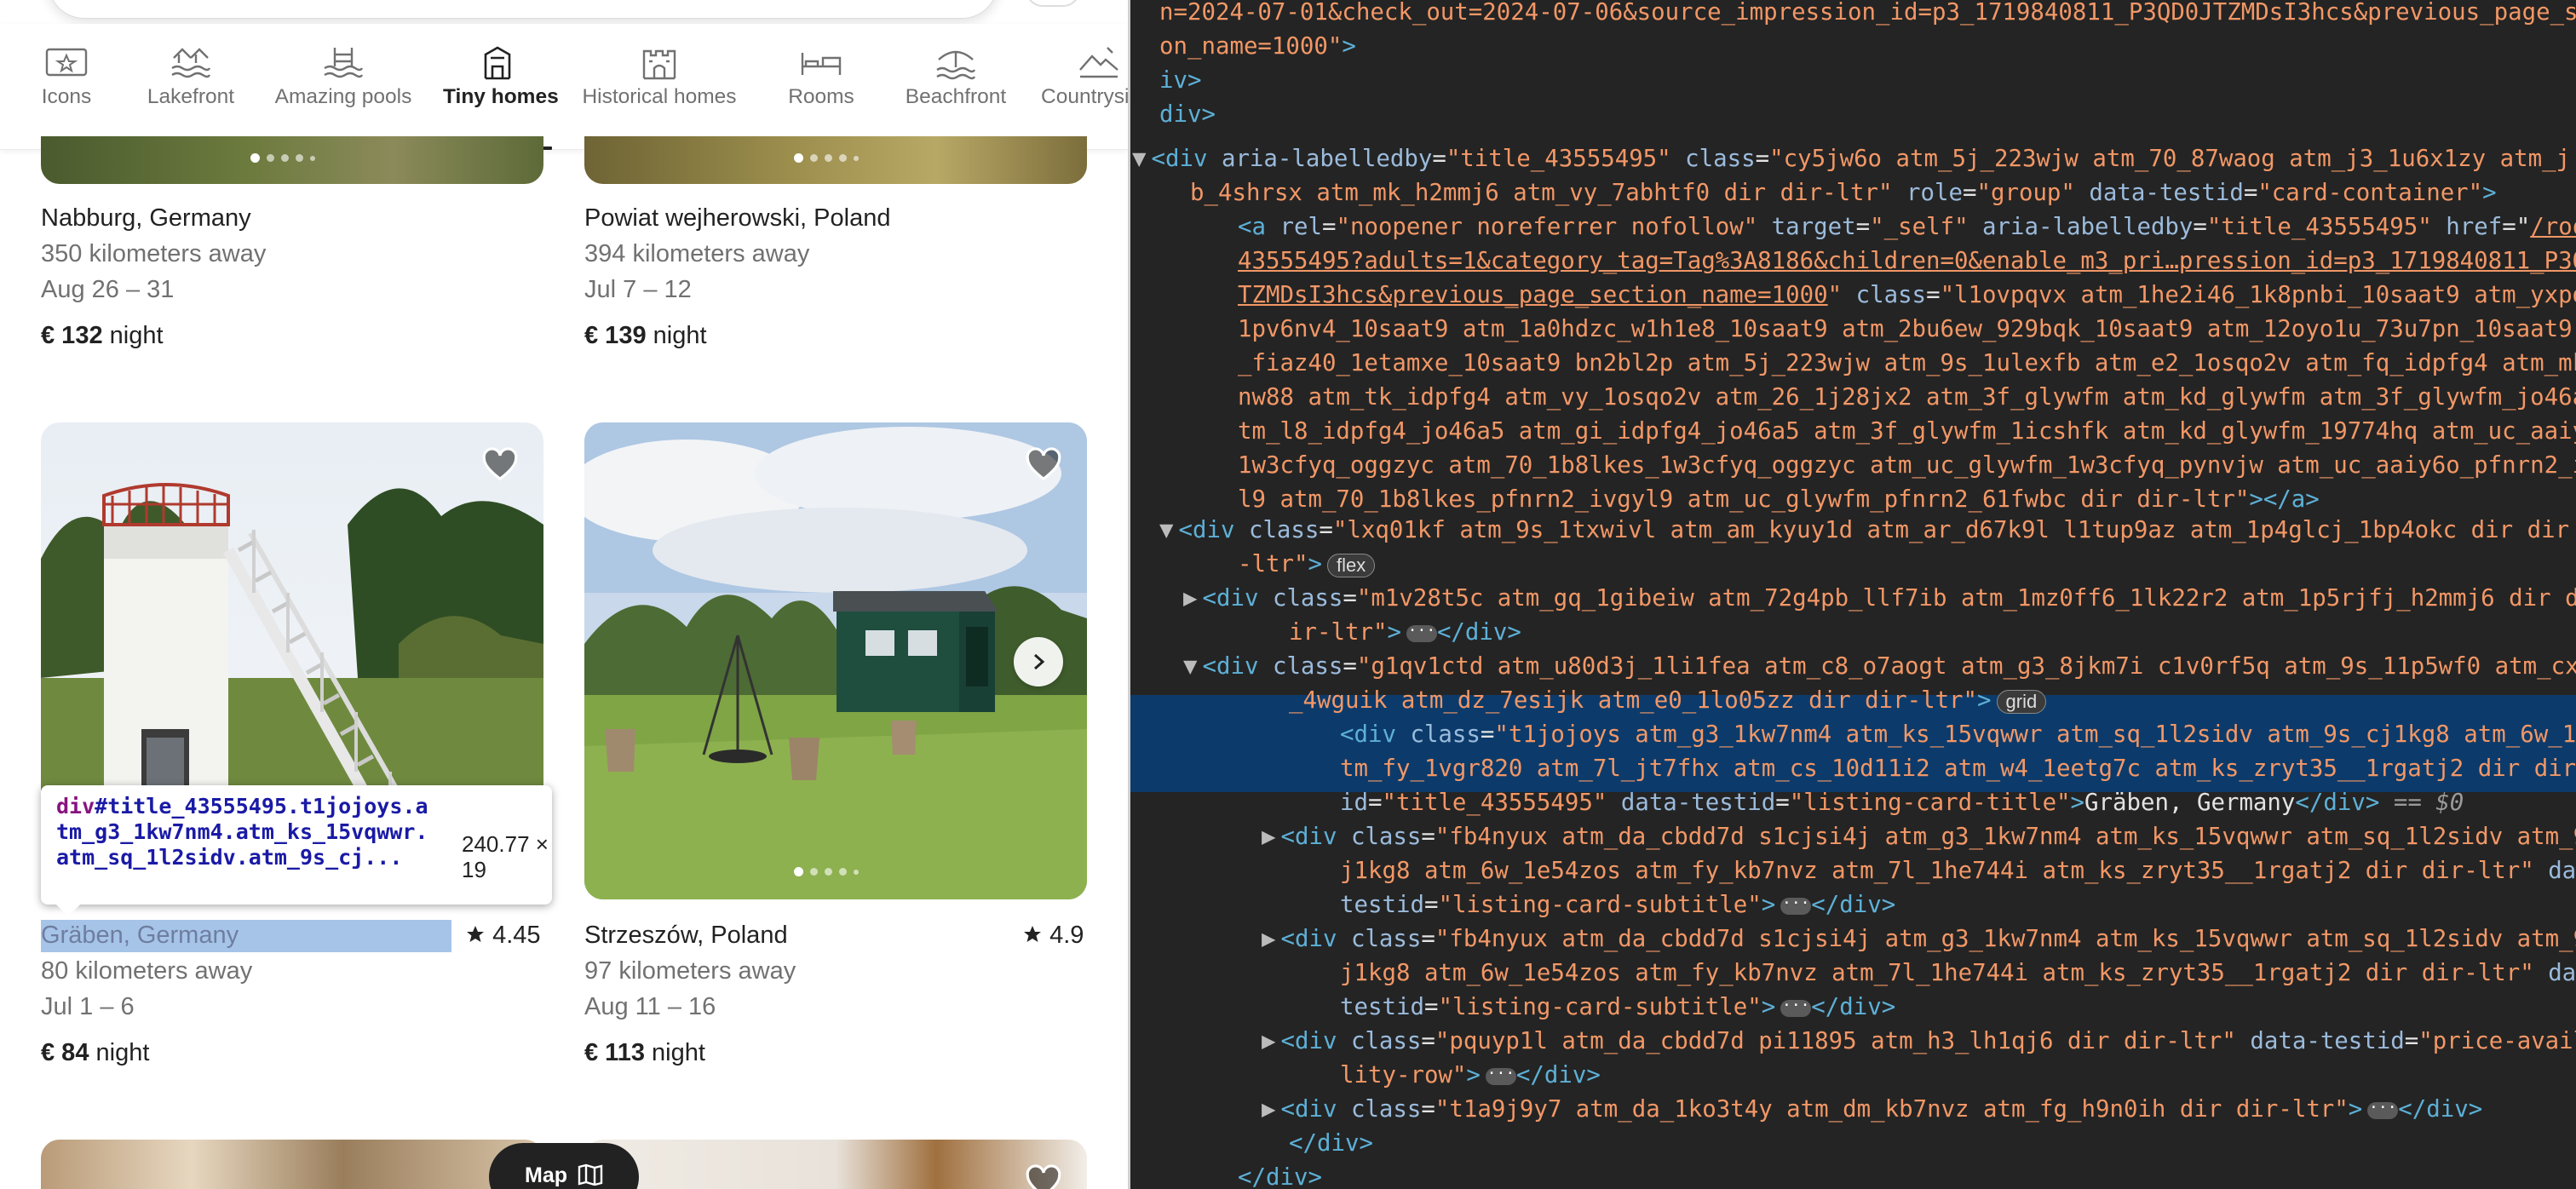 Image resolution: width=2576 pixels, height=1189 pixels. What do you see at coordinates (1188, 115) in the screenshot?
I see `dom-line: div>` at bounding box center [1188, 115].